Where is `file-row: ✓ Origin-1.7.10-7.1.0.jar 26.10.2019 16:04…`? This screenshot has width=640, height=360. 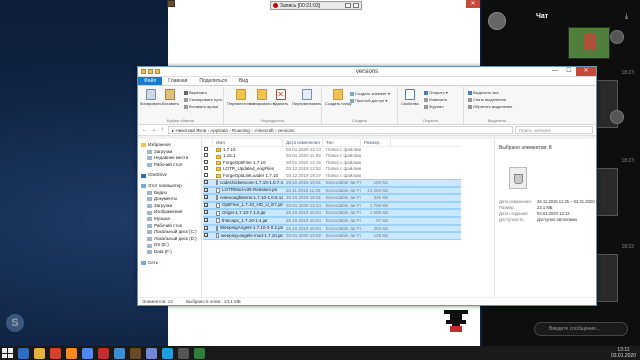 file-row: ✓ Origin-1.7.10-7.1.0.jar 26.10.2019 16:04… is located at coordinates (332, 213).